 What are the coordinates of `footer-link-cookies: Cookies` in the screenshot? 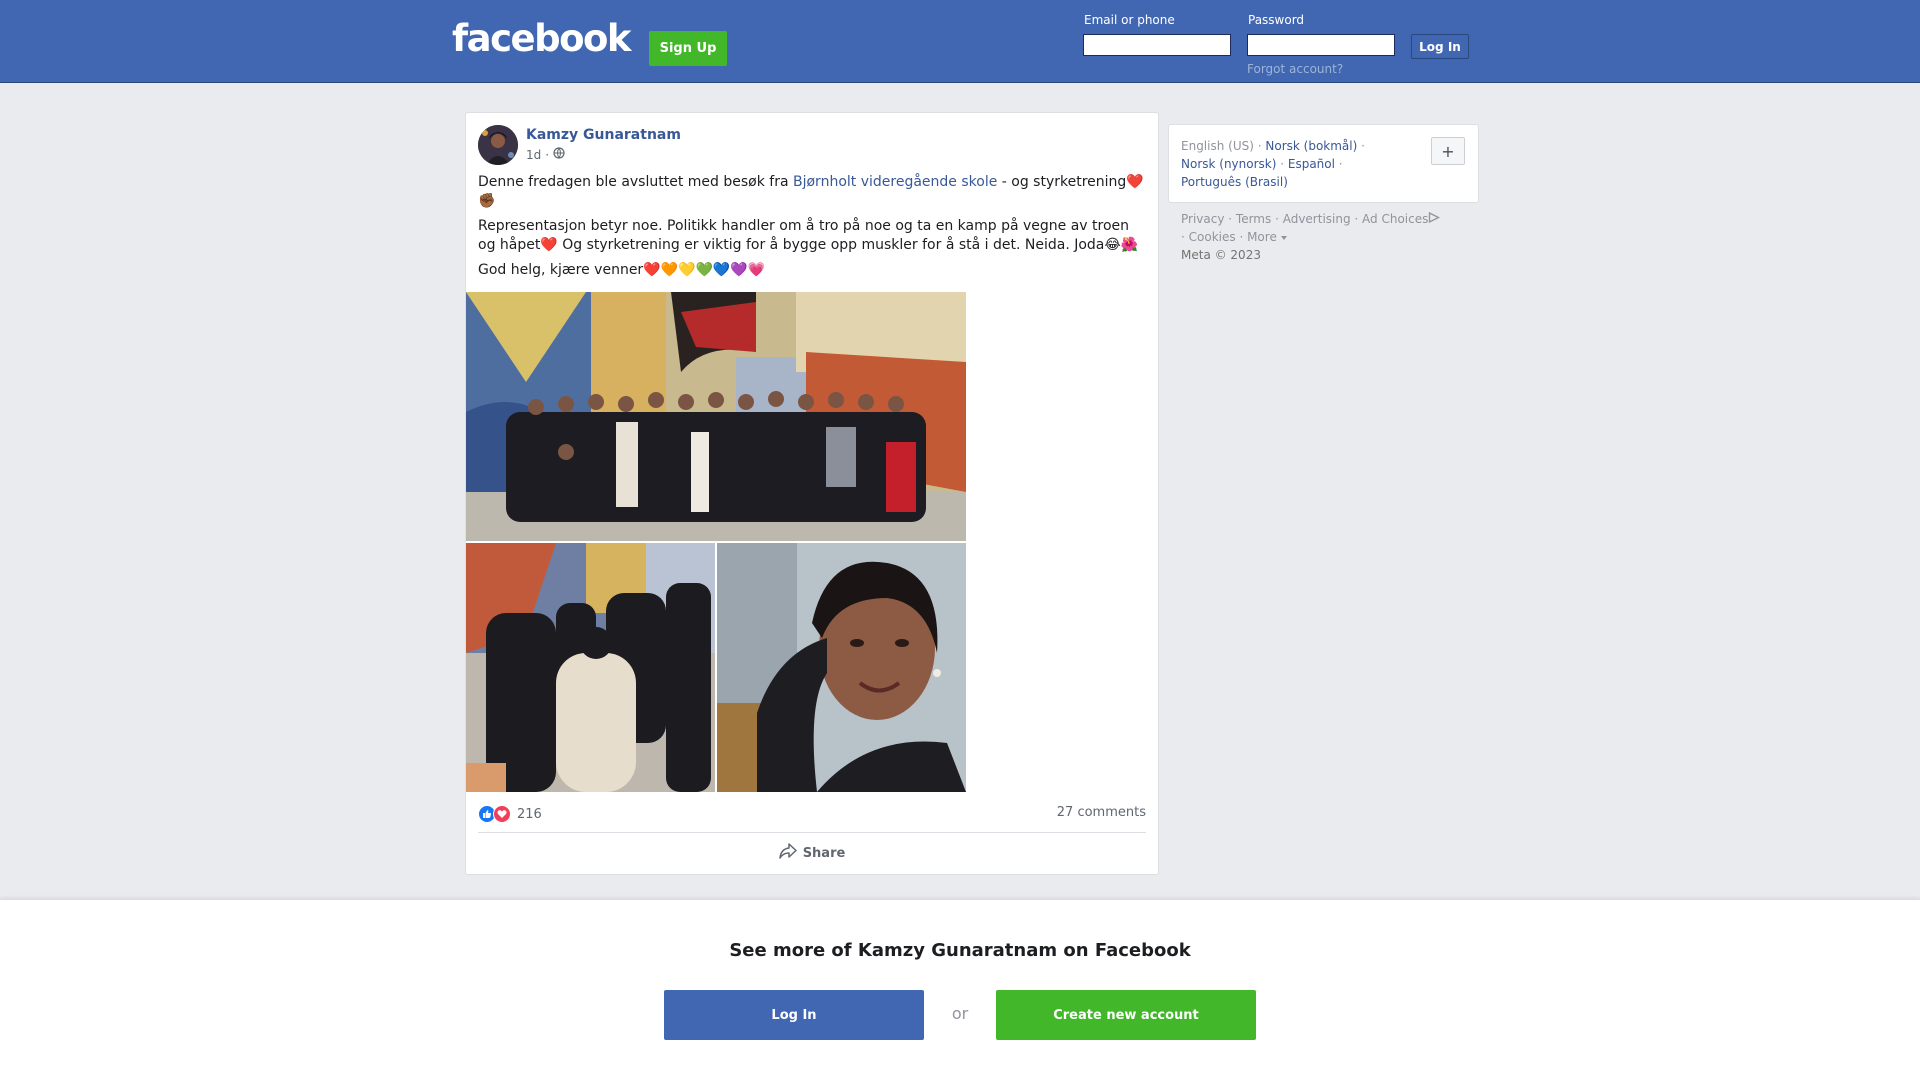 It's located at (1212, 237).